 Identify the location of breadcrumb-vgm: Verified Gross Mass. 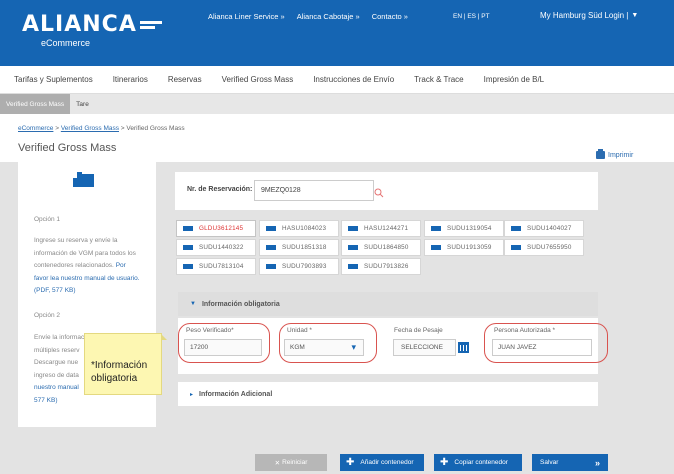
(90, 128).